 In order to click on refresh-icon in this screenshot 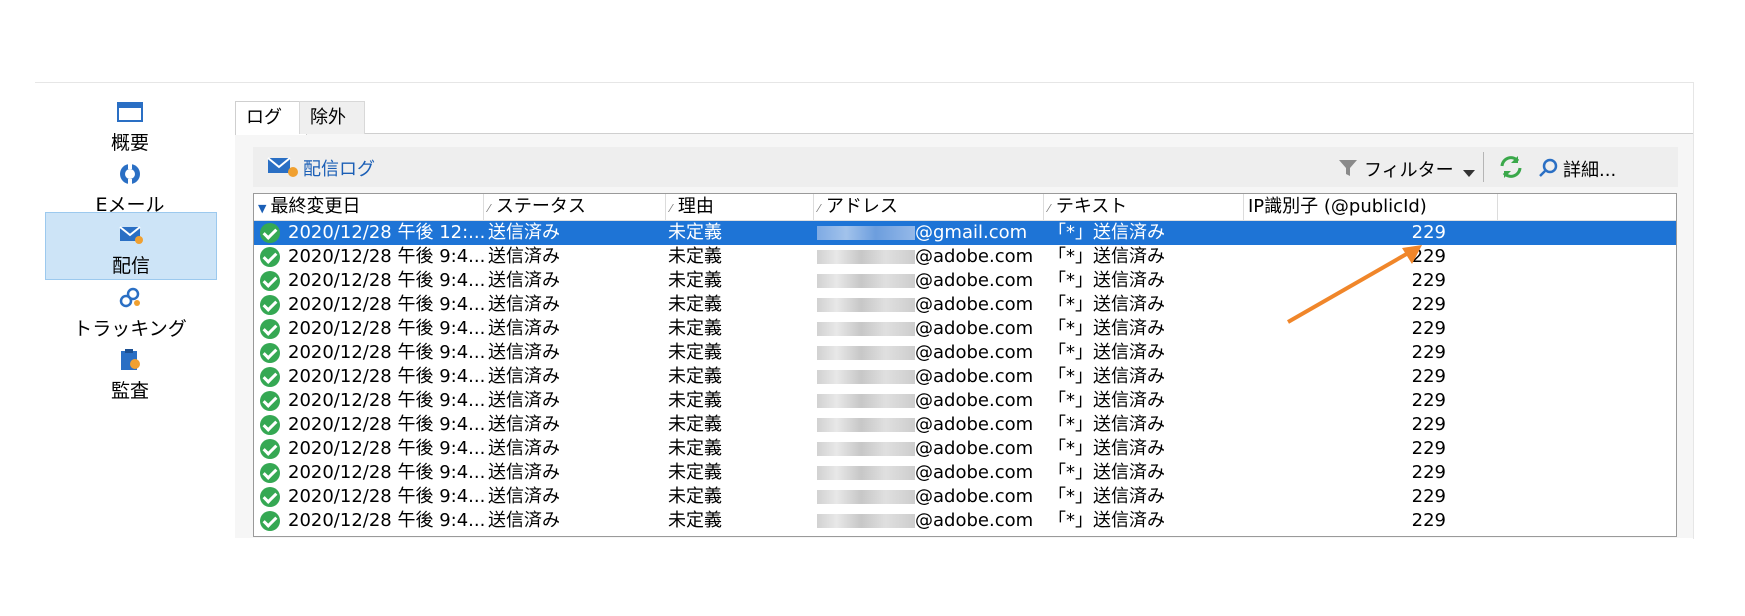, I will do `click(1511, 169)`.